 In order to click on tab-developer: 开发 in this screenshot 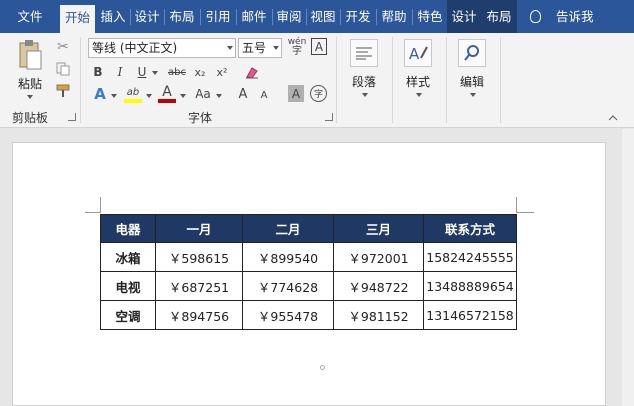, I will do `click(358, 16)`.